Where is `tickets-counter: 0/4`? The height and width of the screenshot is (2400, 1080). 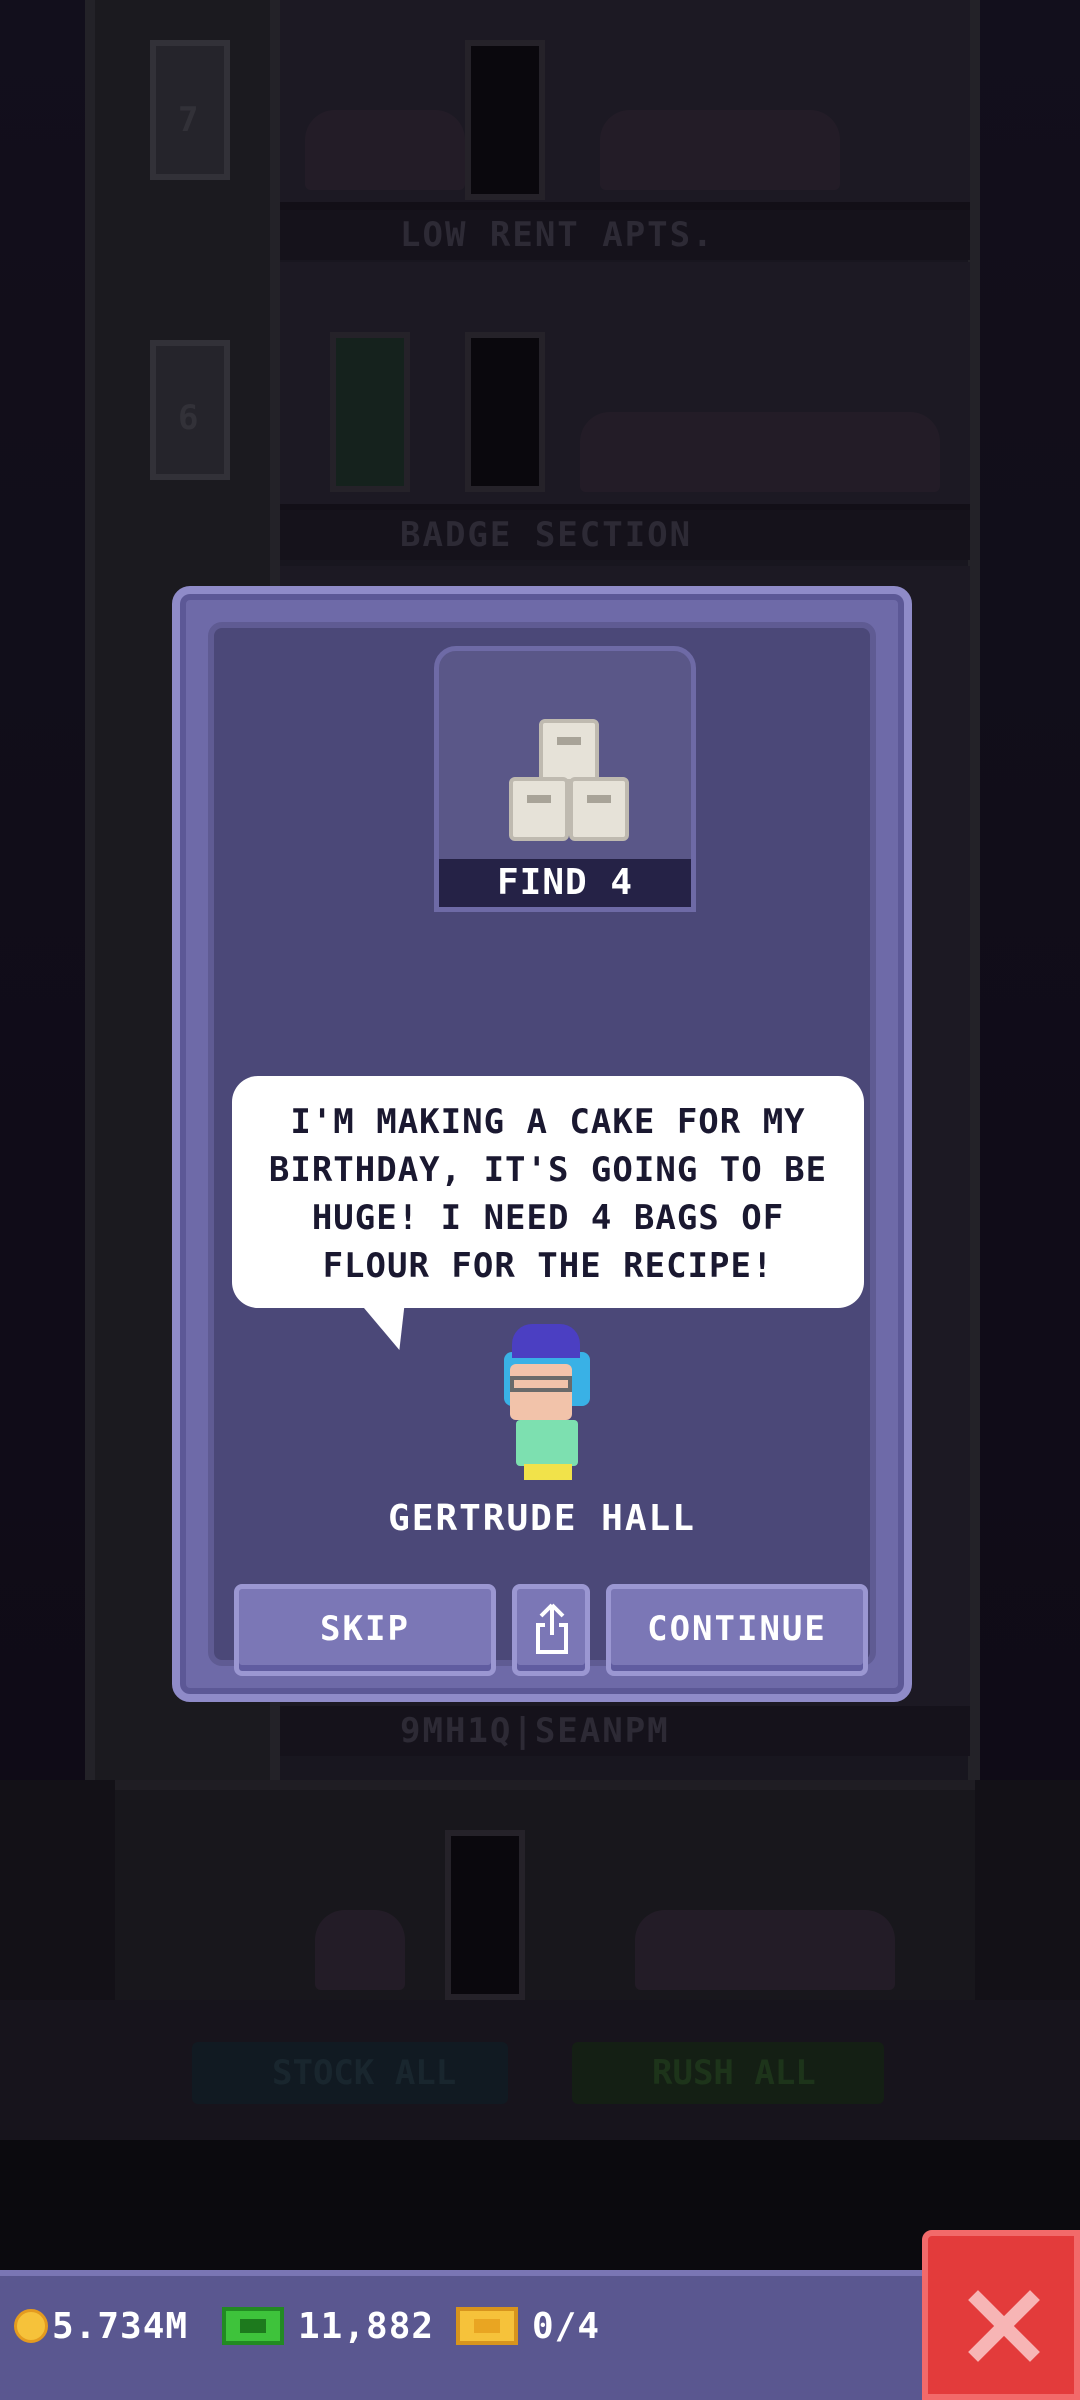
tickets-counter: 0/4 is located at coordinates (528, 2326).